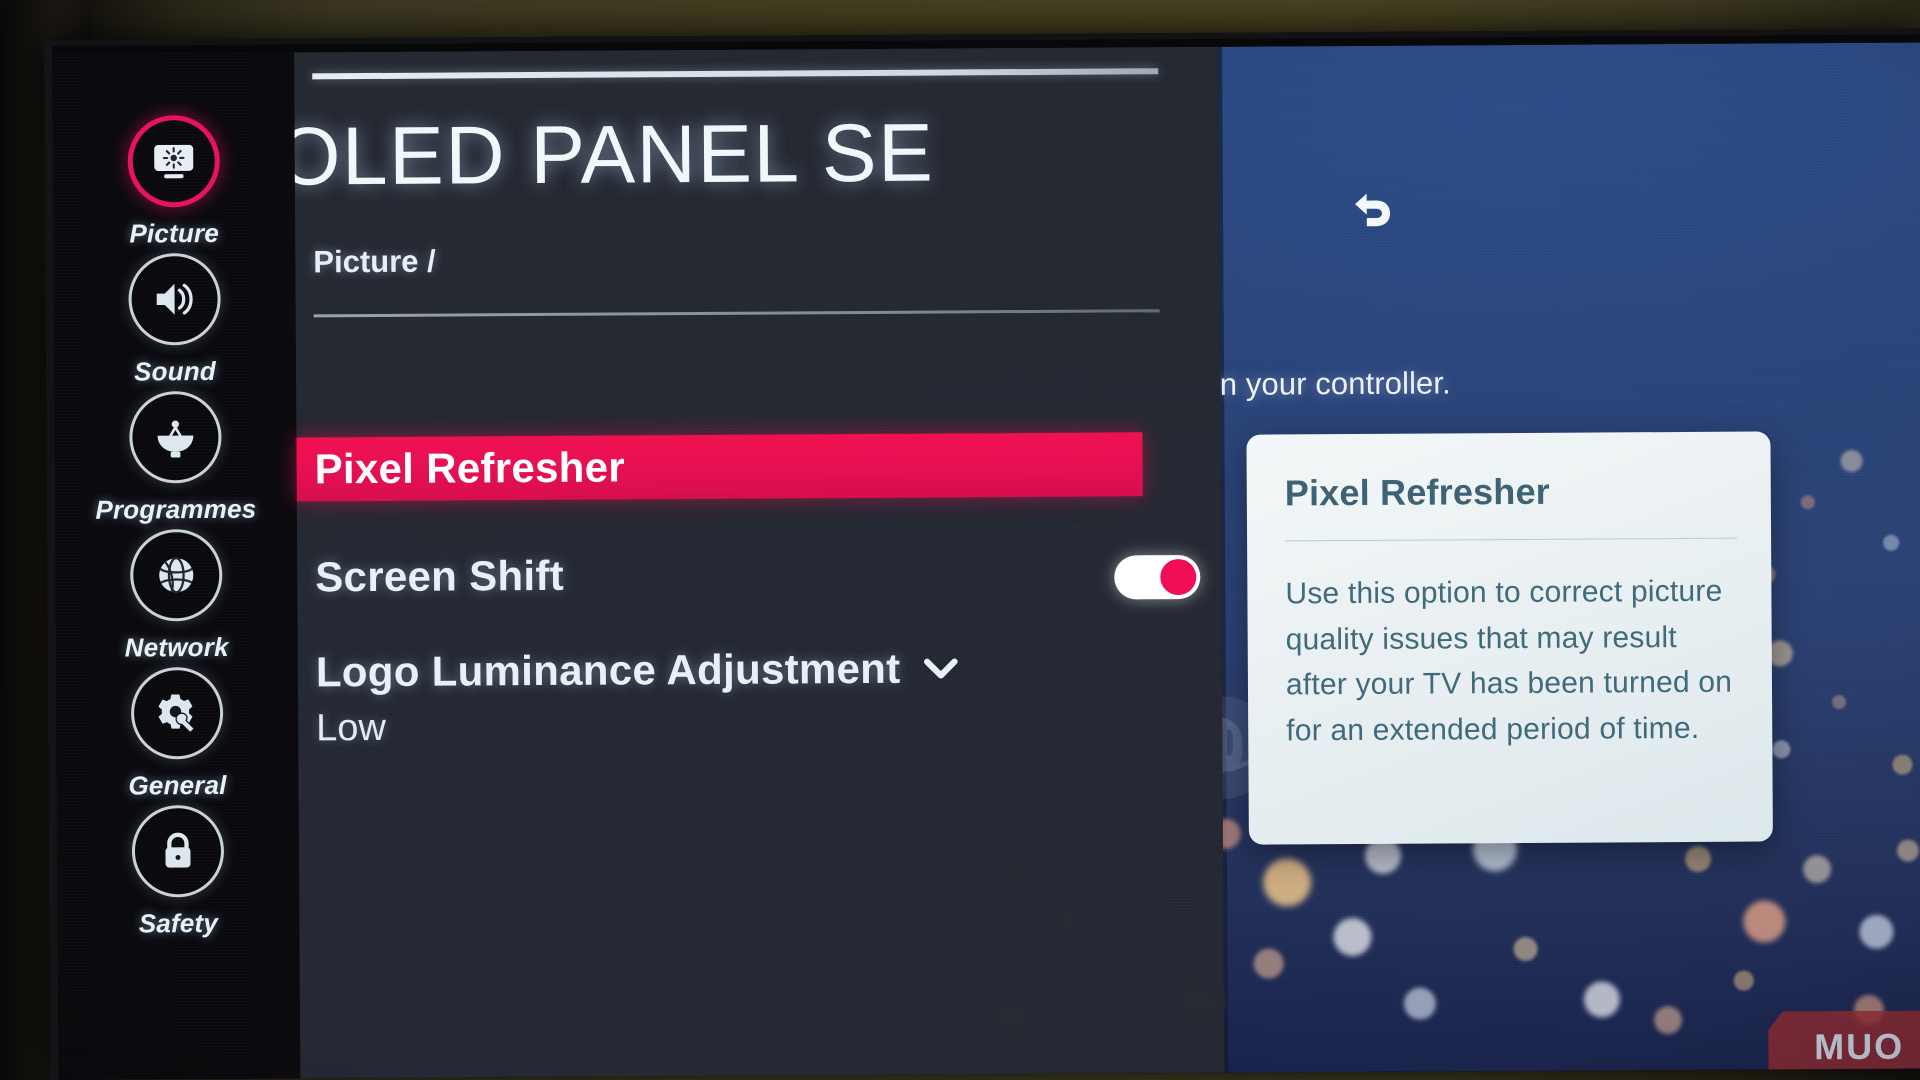  What do you see at coordinates (351, 728) in the screenshot?
I see `logo-luminance-value: Low` at bounding box center [351, 728].